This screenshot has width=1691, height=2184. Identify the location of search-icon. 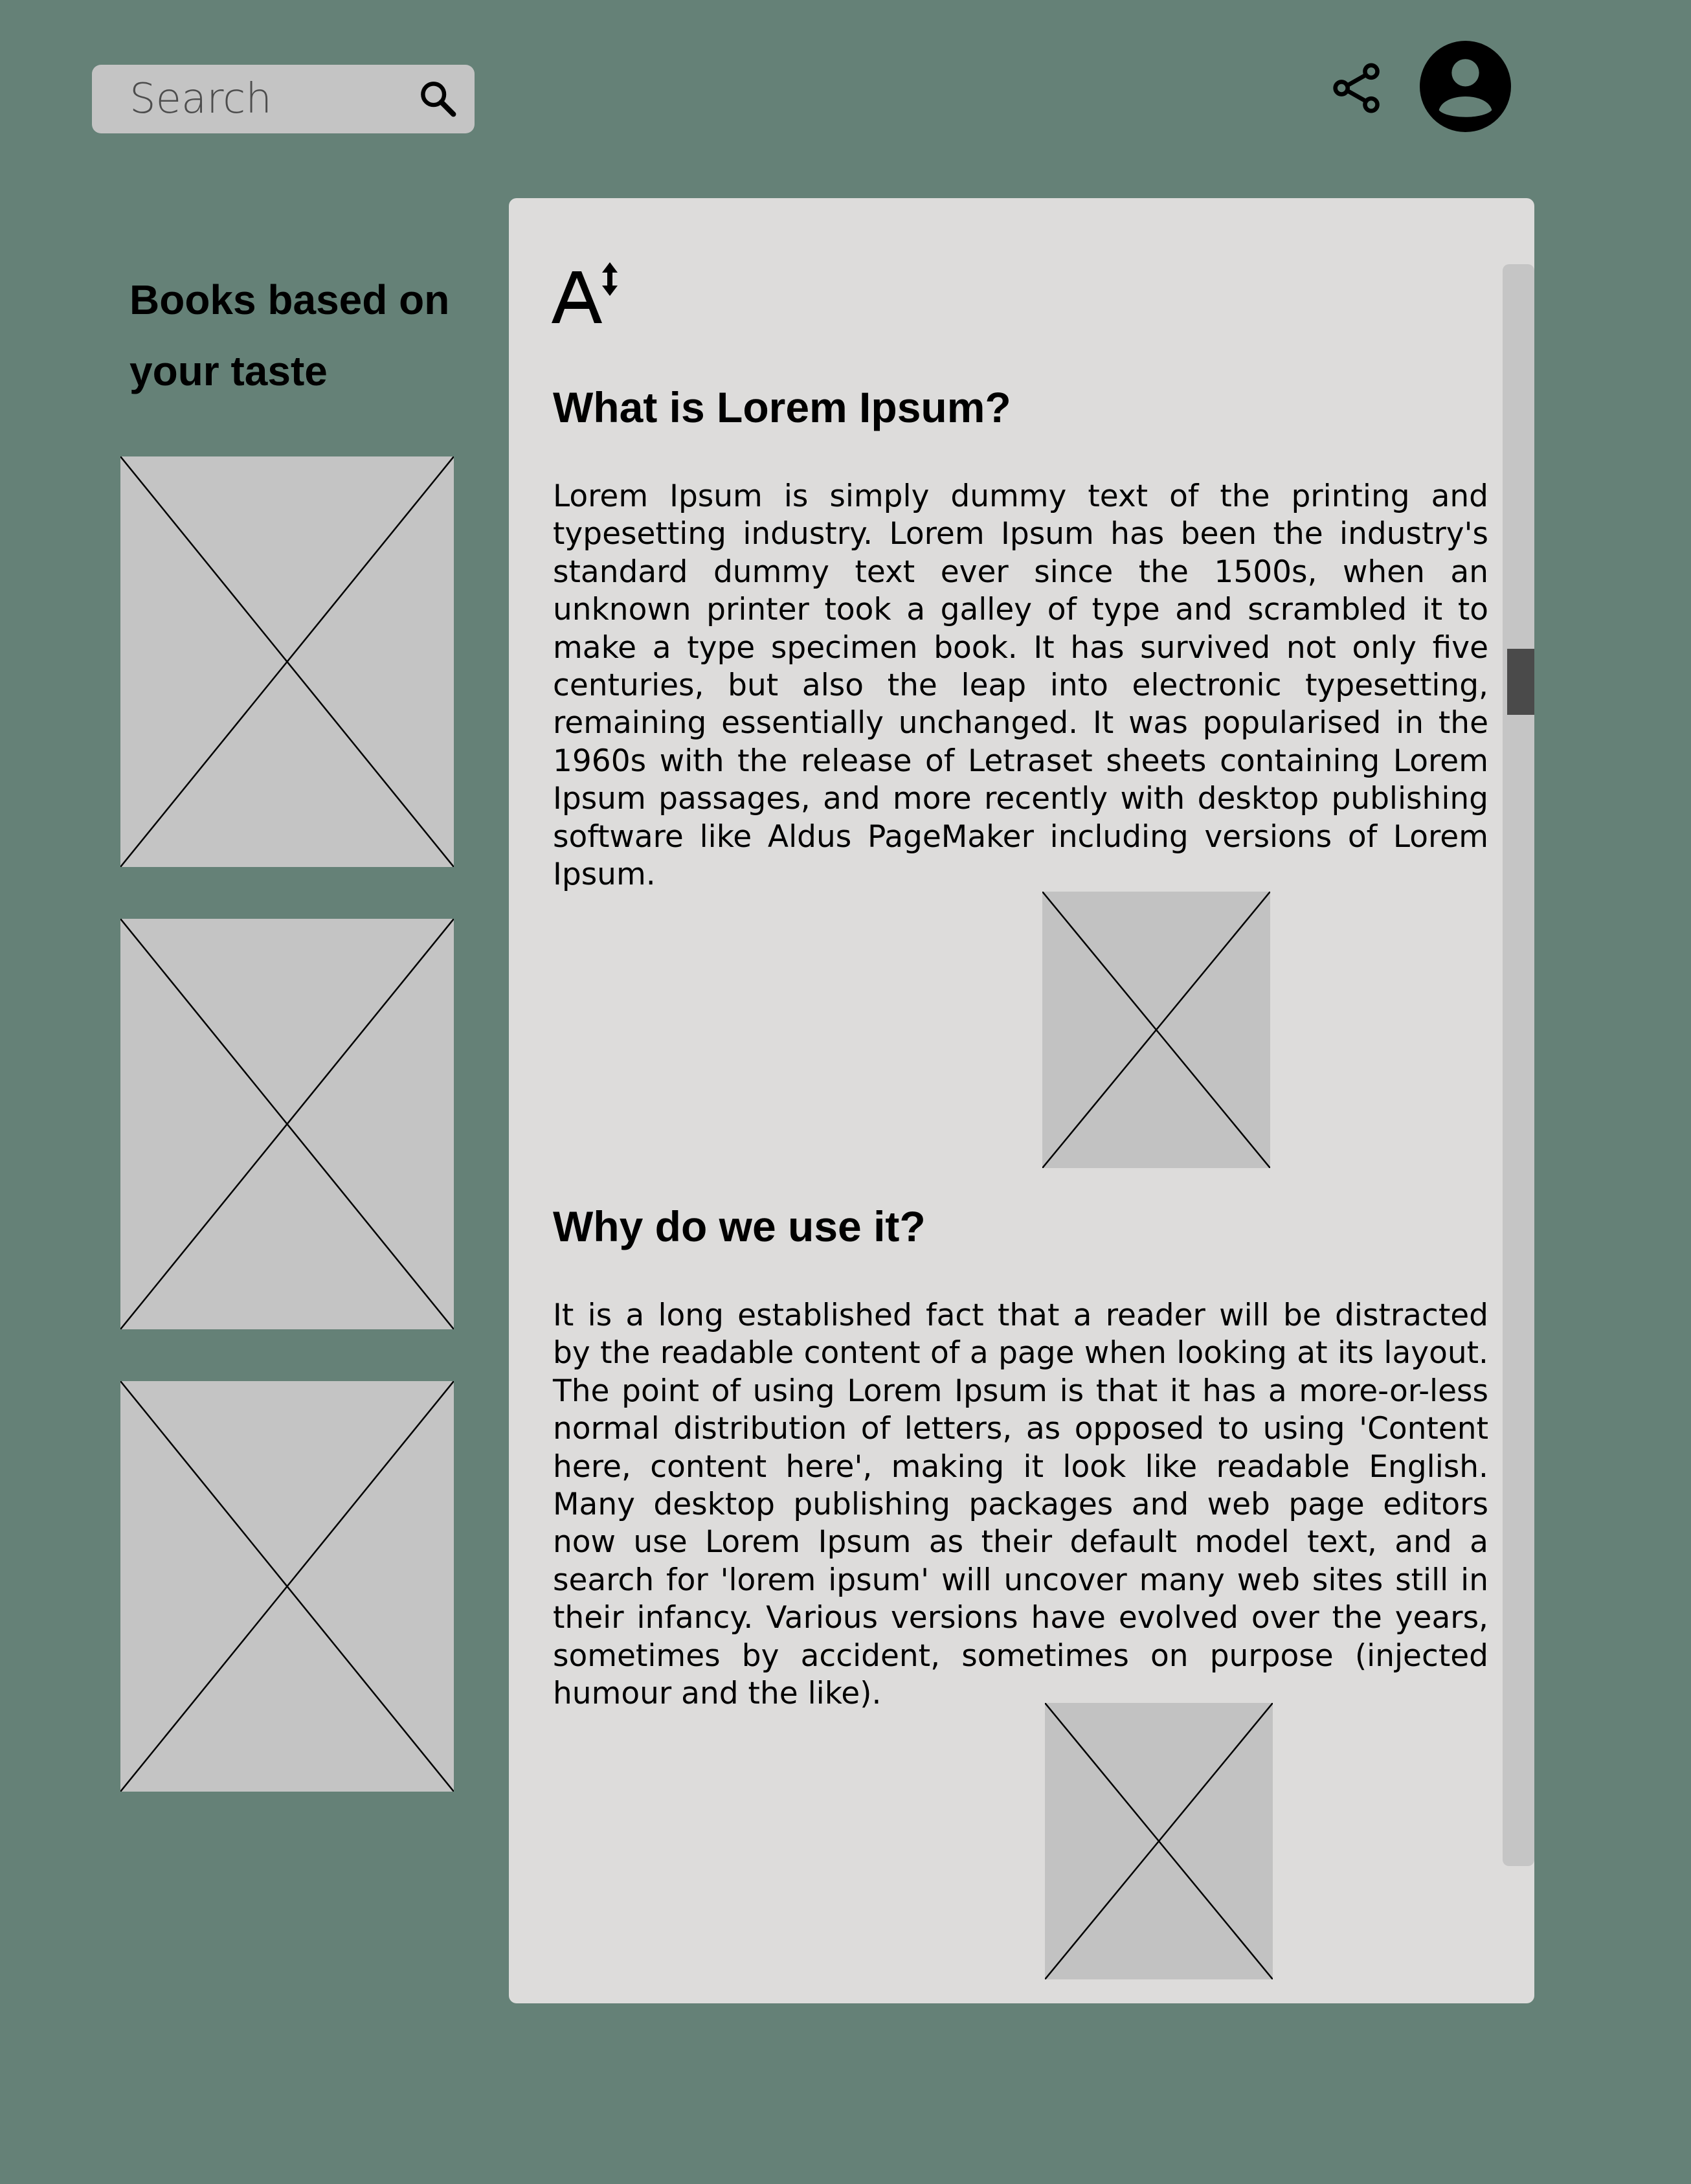
(438, 99).